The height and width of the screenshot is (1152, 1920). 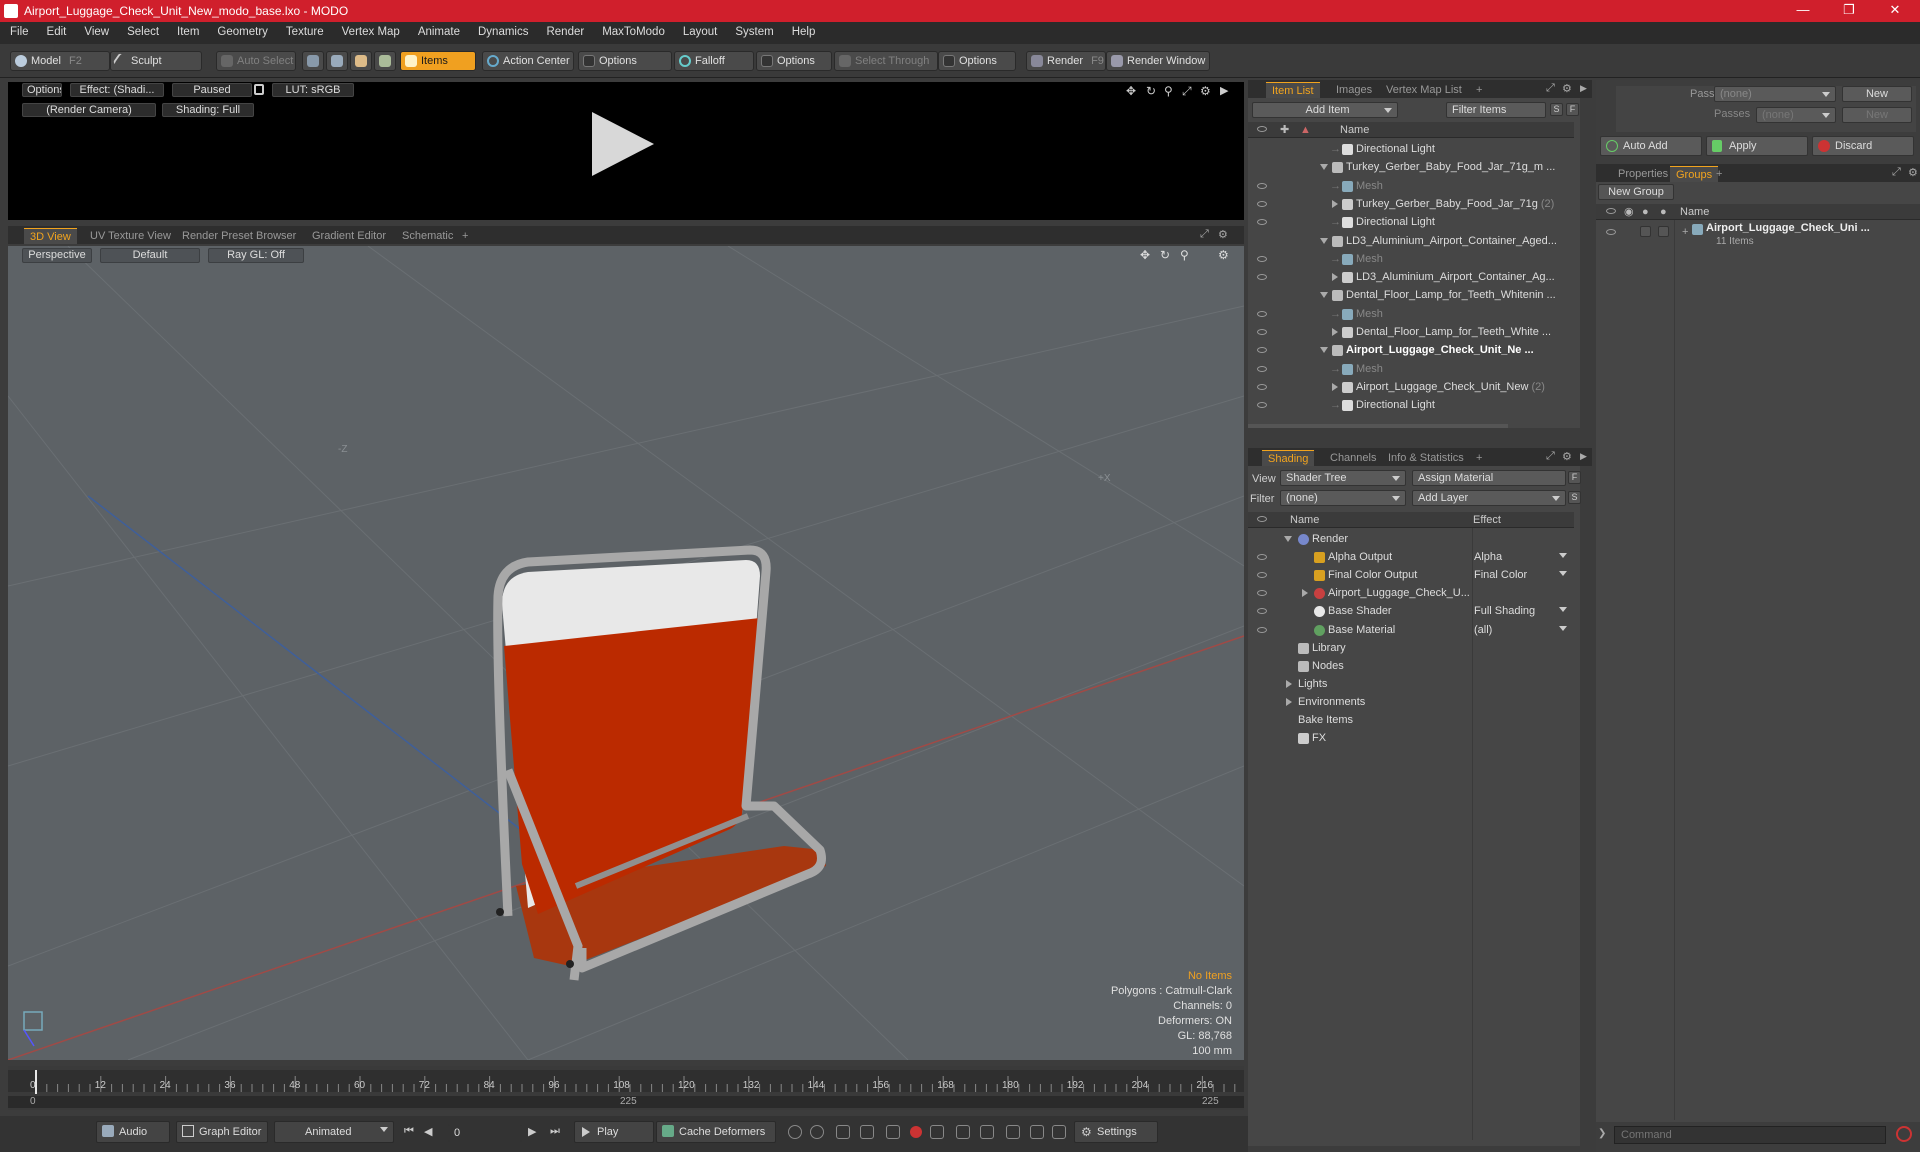 What do you see at coordinates (803, 30) in the screenshot?
I see `menu-help: Help` at bounding box center [803, 30].